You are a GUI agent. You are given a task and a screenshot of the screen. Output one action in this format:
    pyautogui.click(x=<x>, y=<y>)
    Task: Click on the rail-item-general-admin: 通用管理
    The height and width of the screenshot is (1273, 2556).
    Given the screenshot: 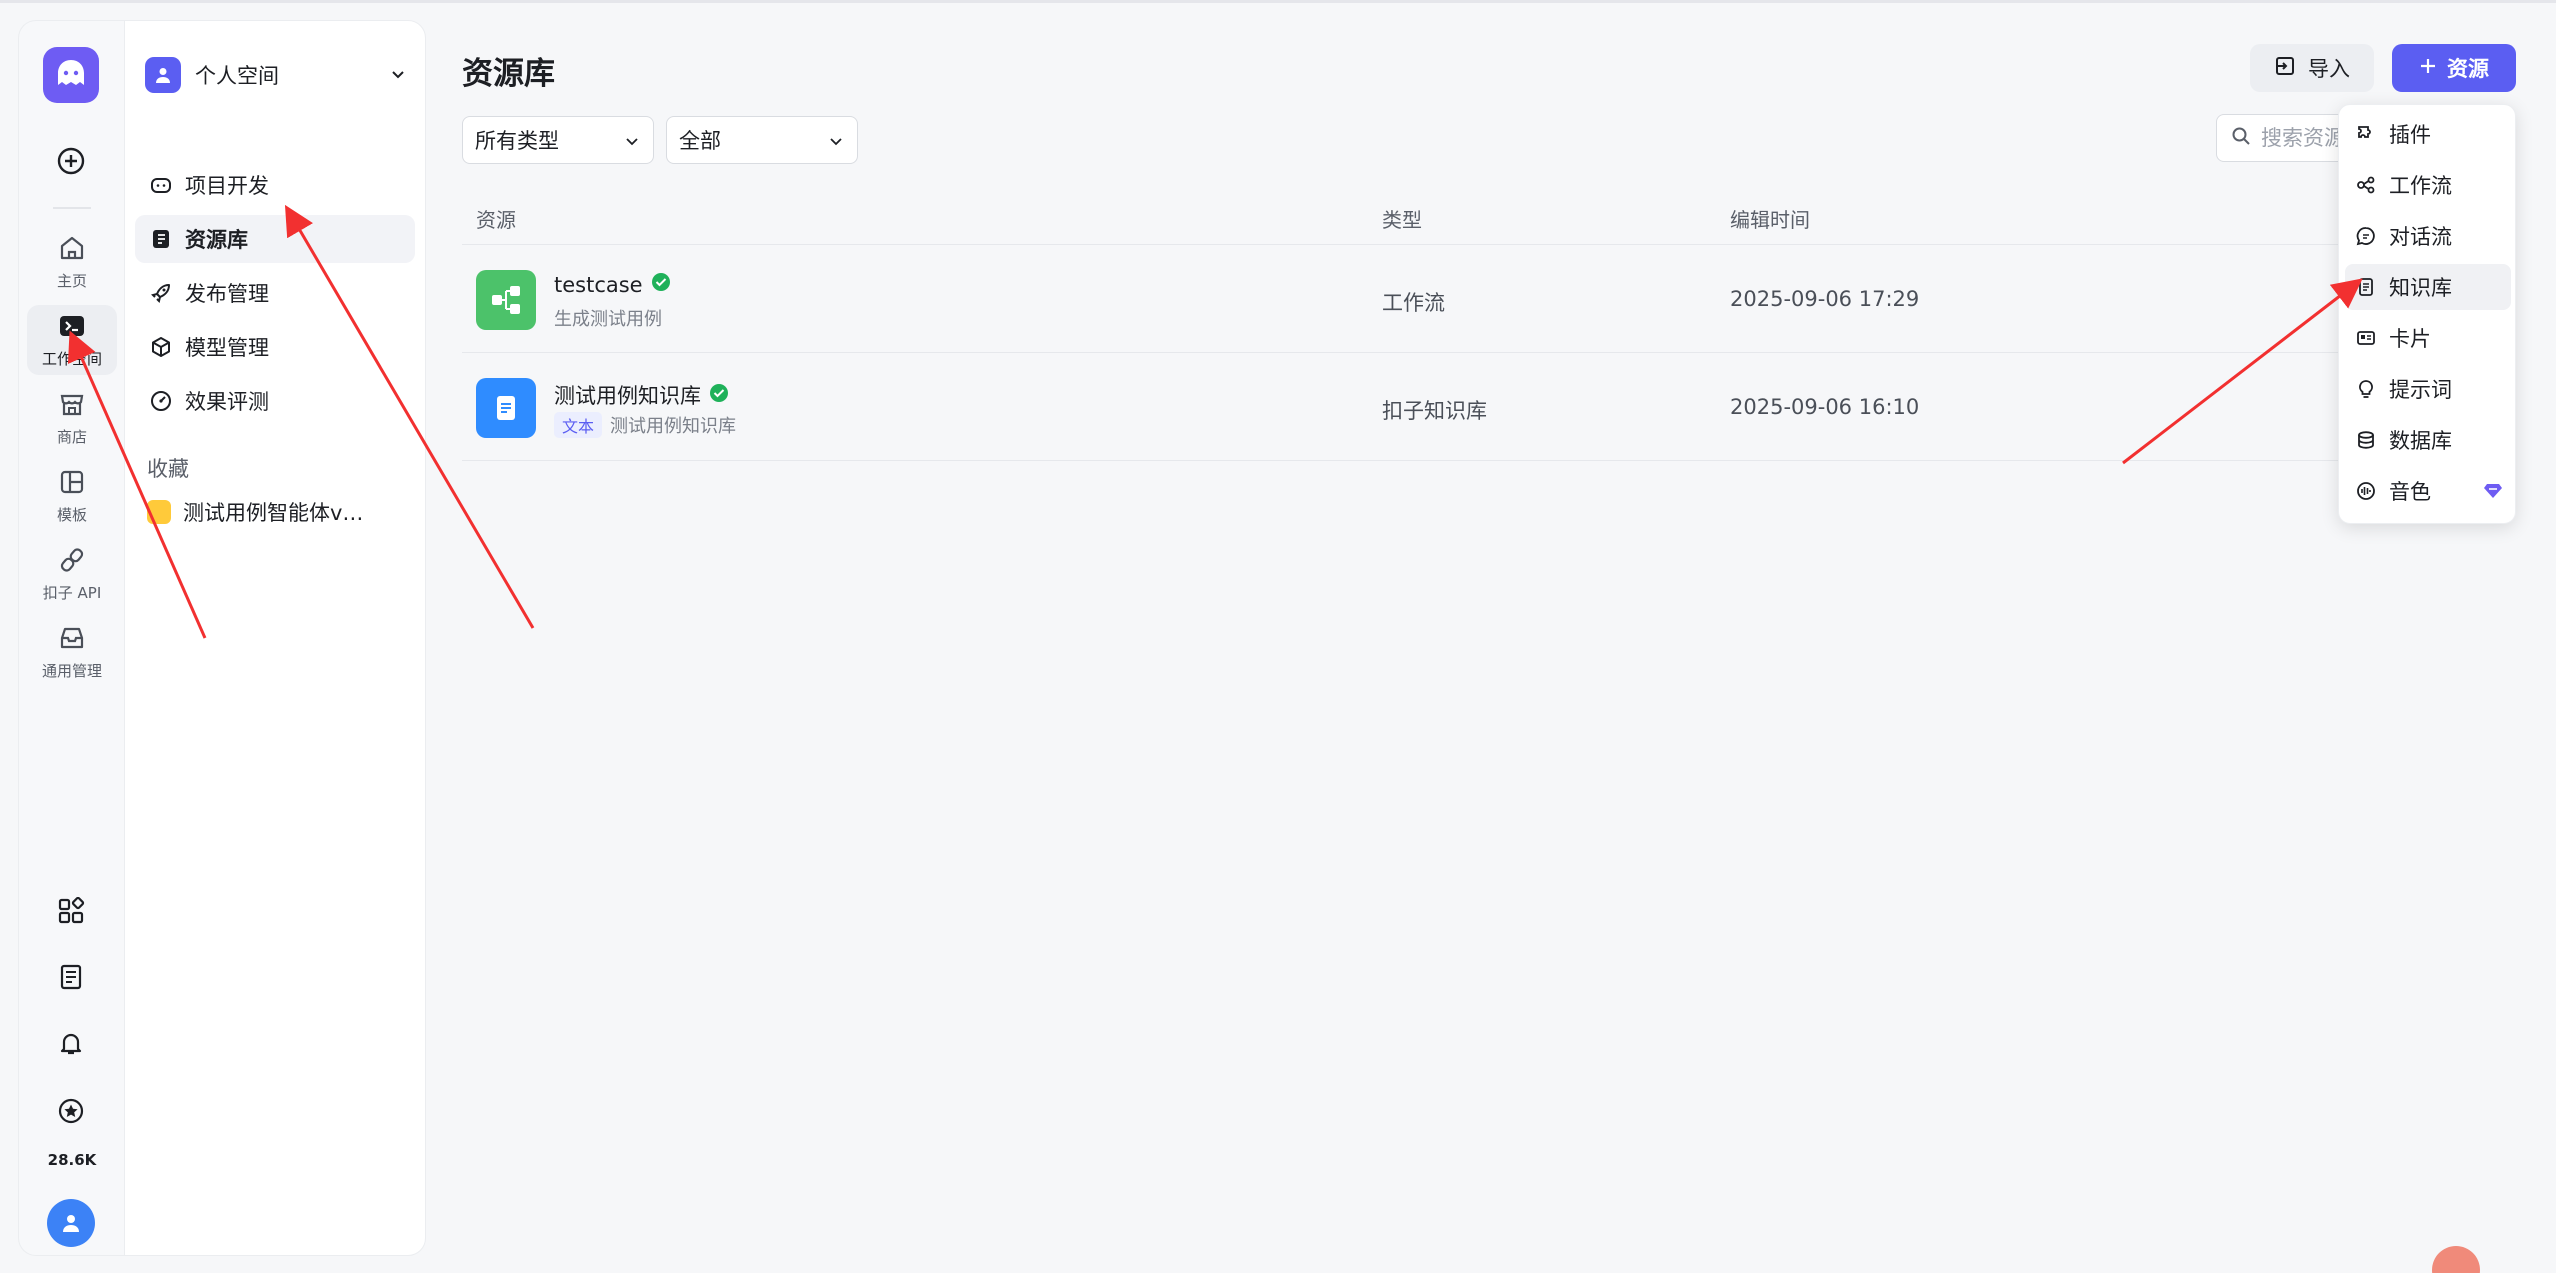 What is the action you would take?
    pyautogui.click(x=72, y=652)
    